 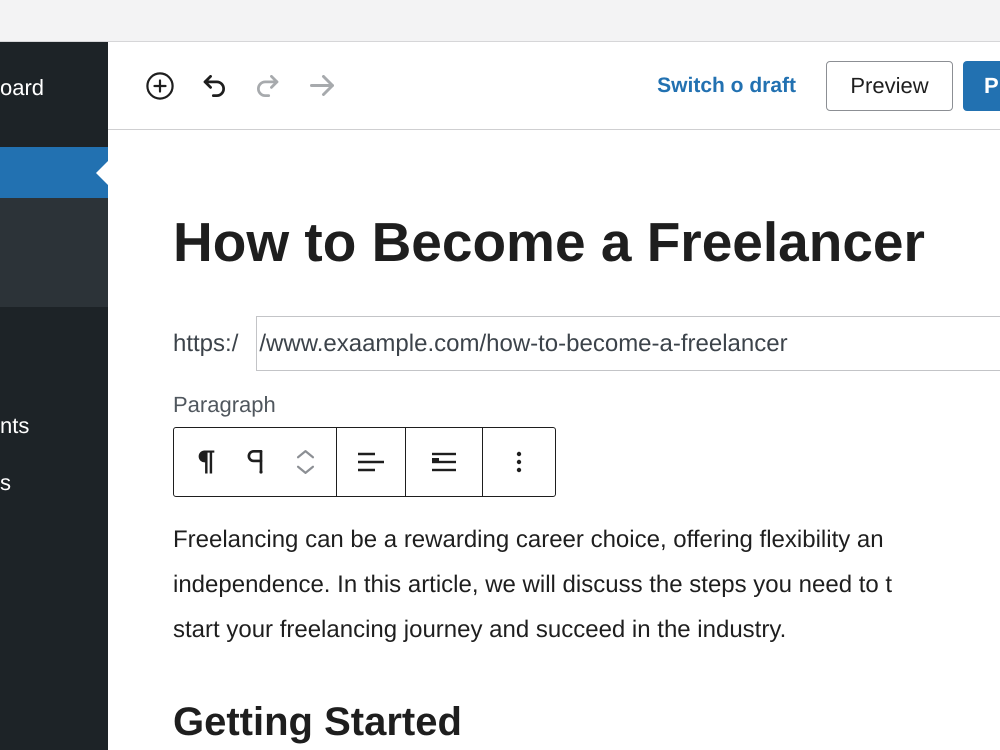 What do you see at coordinates (224, 405) in the screenshot?
I see `block-type-label: Paragraph` at bounding box center [224, 405].